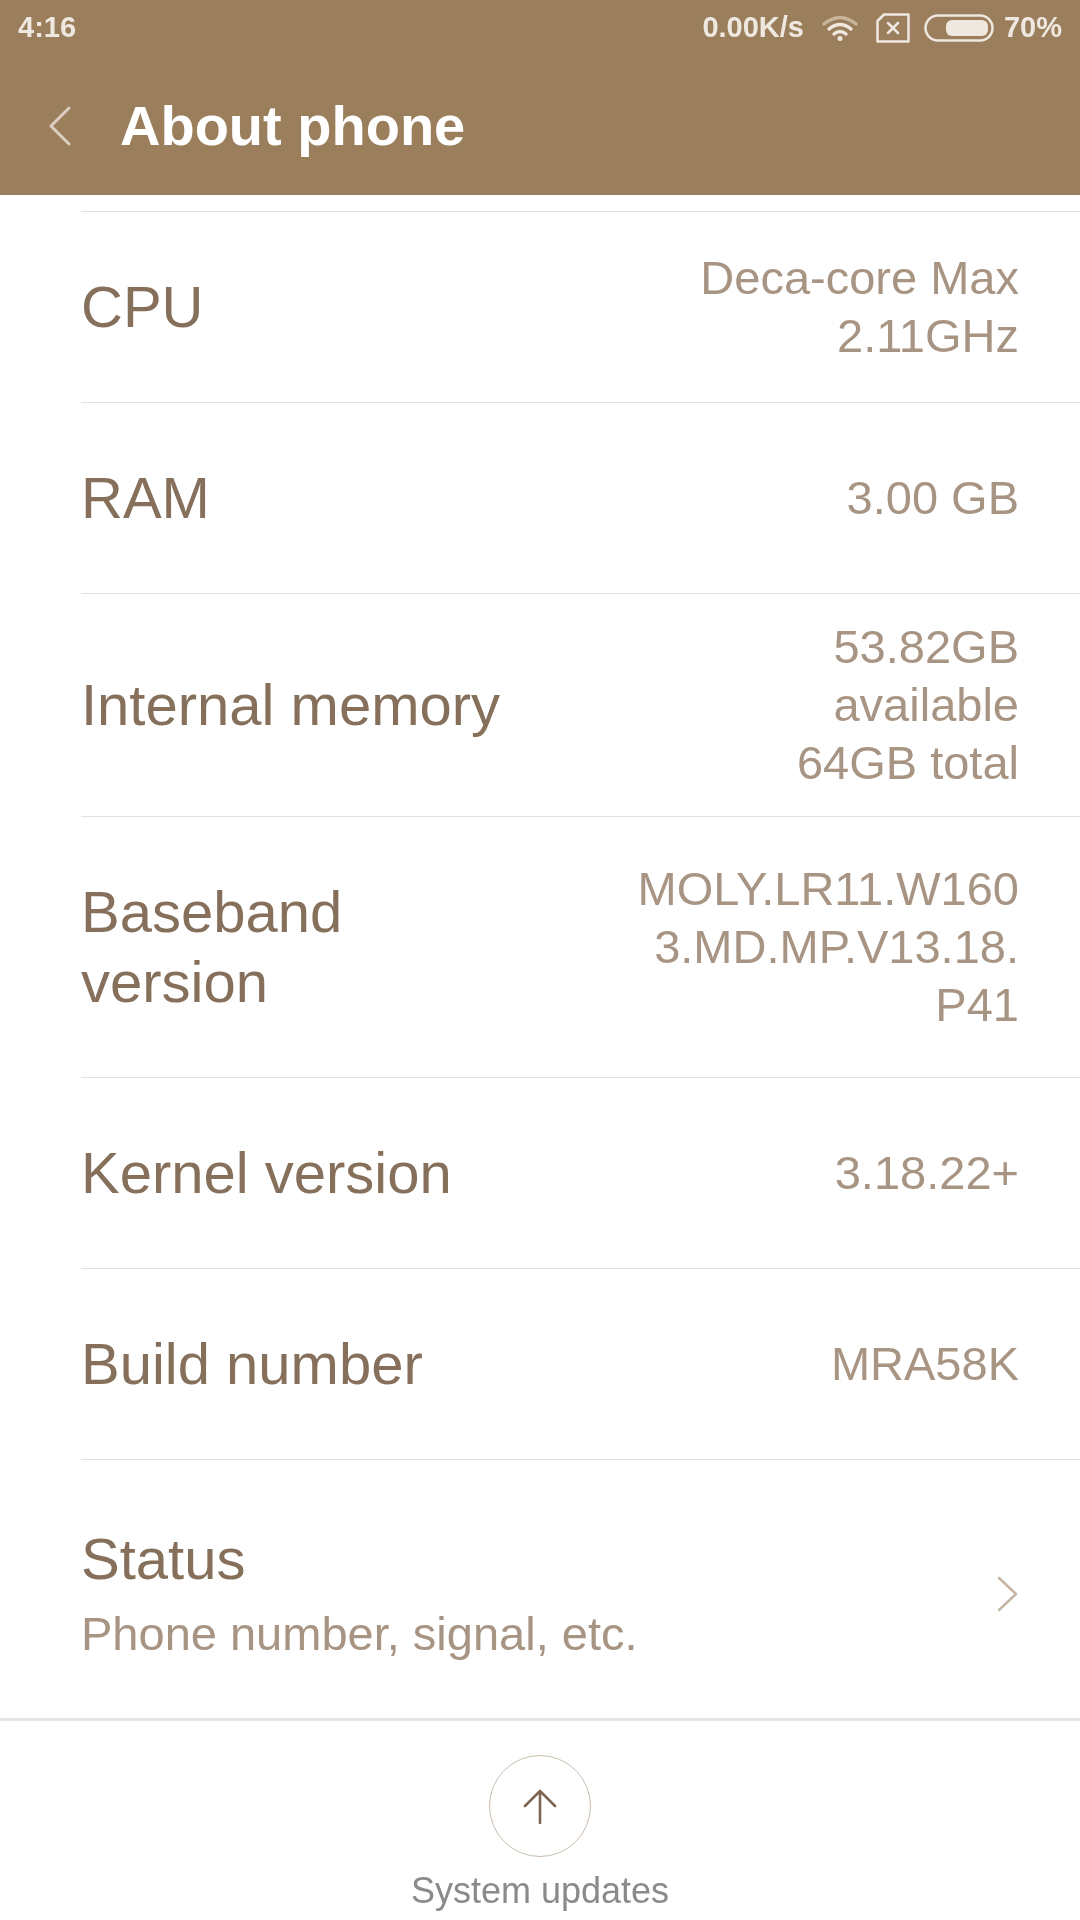 The height and width of the screenshot is (1920, 1080). I want to click on row-value: 53.82GB available 64GB total, so click(907, 704).